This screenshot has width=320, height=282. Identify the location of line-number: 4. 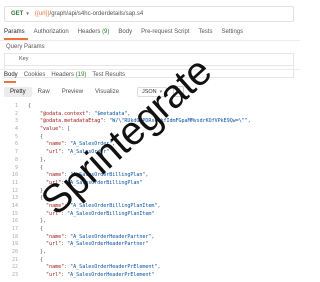
(16, 129).